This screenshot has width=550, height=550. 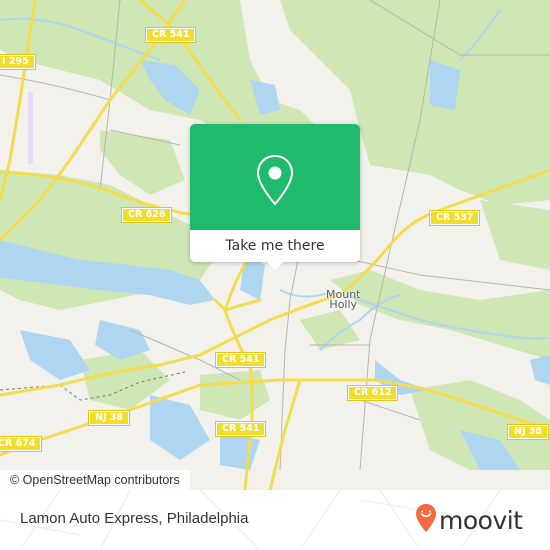 What do you see at coordinates (95, 480) in the screenshot?
I see `map-attribution: © OpenStreetMap contributors` at bounding box center [95, 480].